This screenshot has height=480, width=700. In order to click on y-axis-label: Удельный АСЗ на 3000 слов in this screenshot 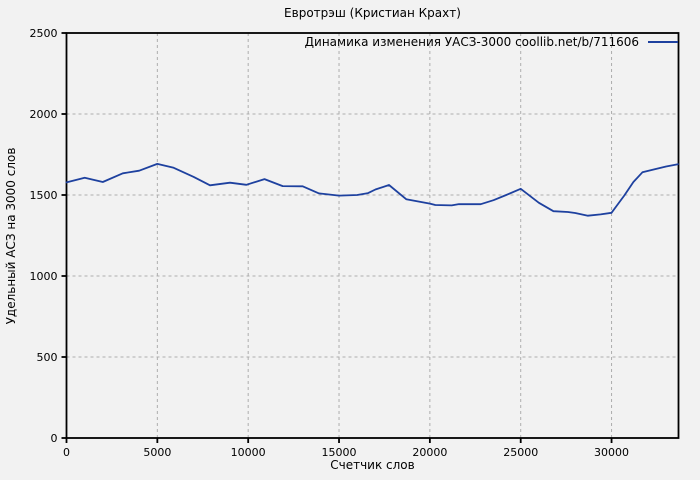, I will do `click(11, 236)`.